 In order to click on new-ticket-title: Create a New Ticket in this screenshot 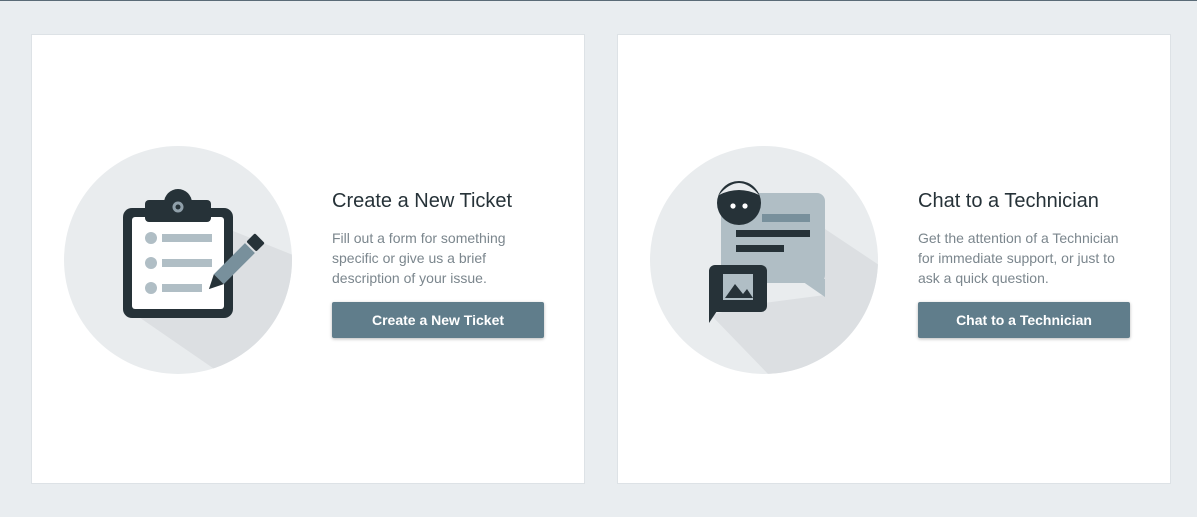, I will do `click(422, 201)`.